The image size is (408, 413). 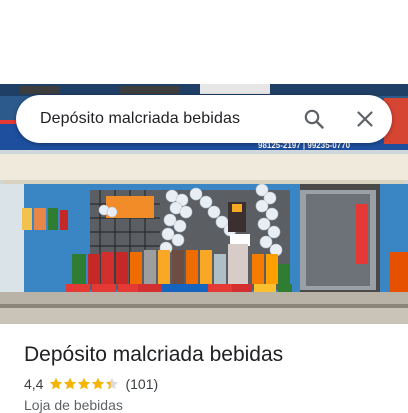 What do you see at coordinates (209, 405) in the screenshot?
I see `place-category: Loja de bebidas` at bounding box center [209, 405].